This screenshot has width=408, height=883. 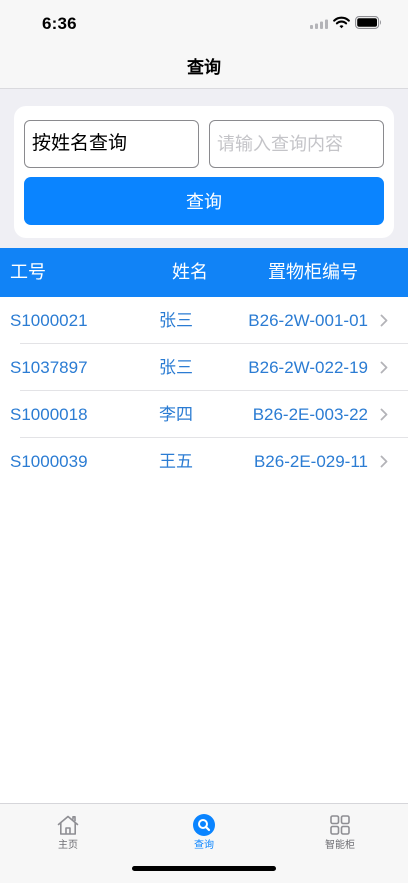 I want to click on tab-smart-locker: 智能柜, so click(x=340, y=829).